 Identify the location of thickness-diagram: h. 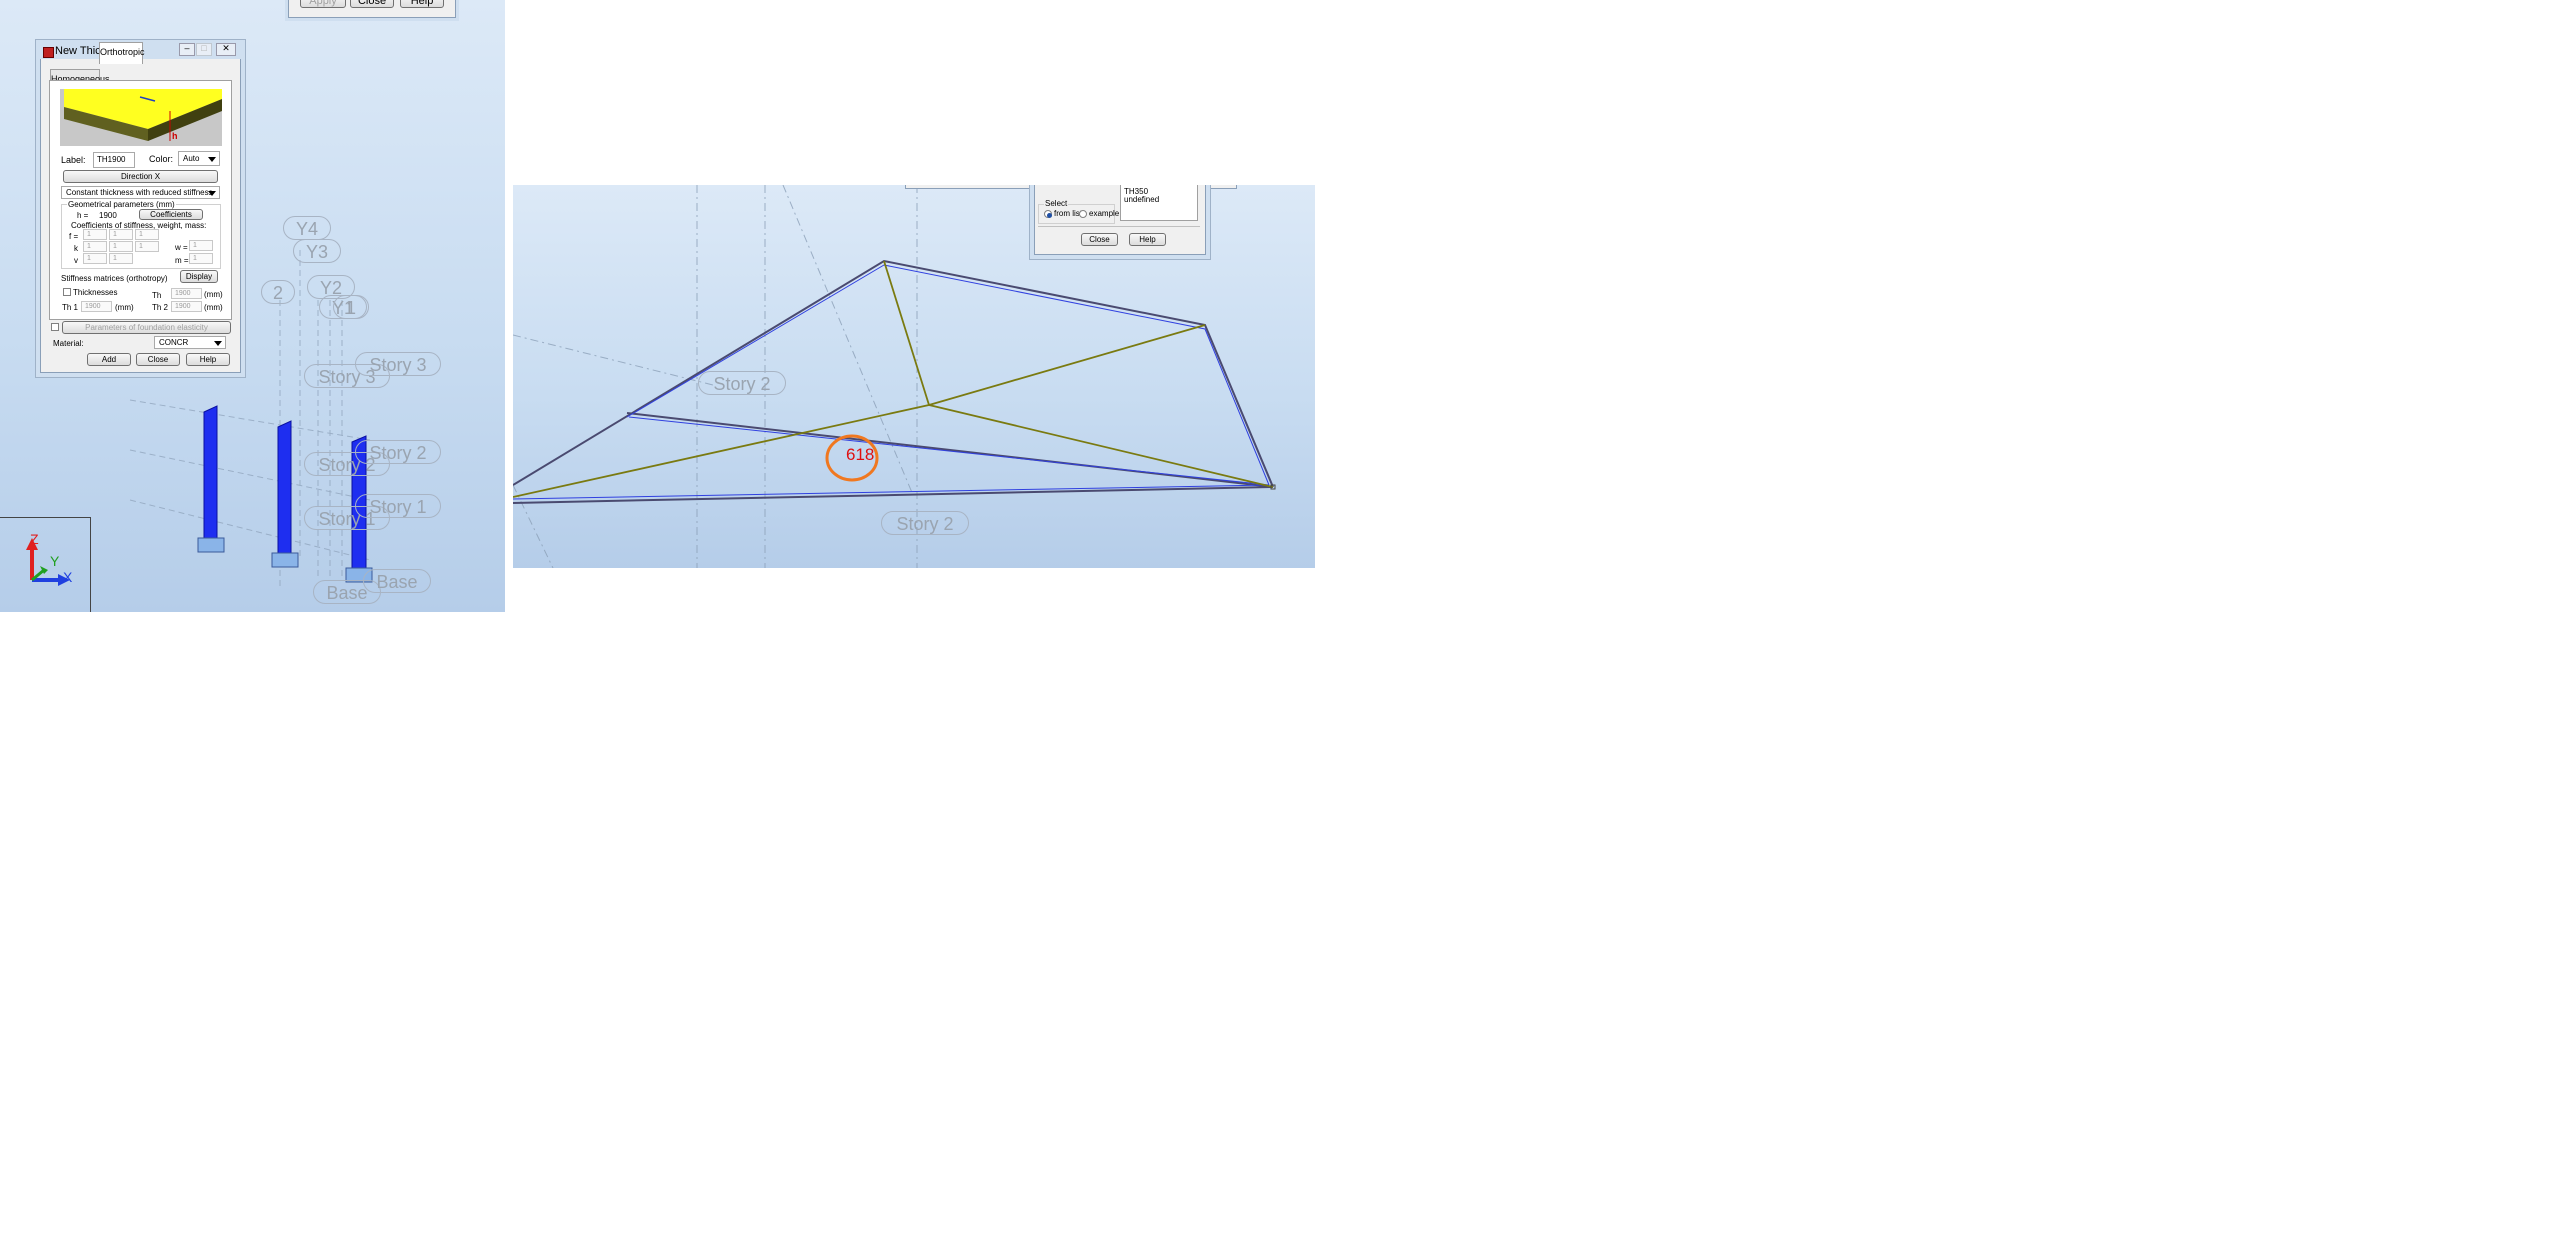
(141, 117).